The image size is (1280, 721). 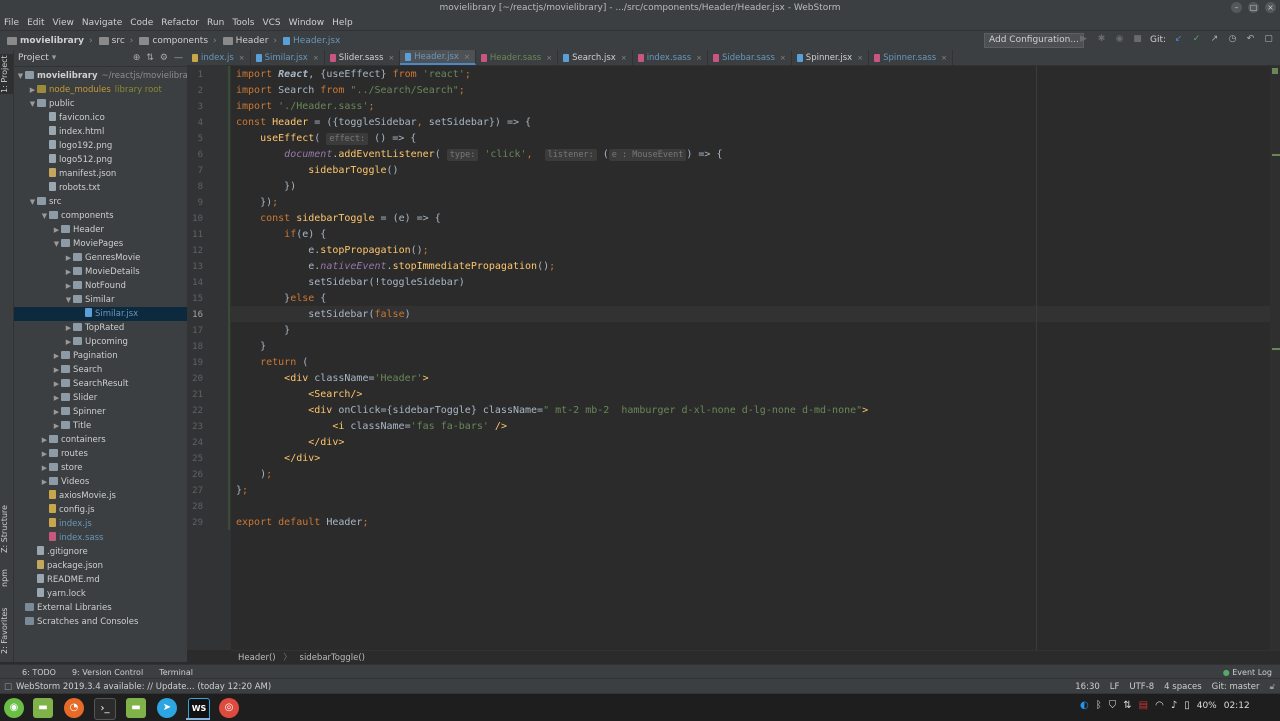 I want to click on line-number: 9, so click(x=193, y=203).